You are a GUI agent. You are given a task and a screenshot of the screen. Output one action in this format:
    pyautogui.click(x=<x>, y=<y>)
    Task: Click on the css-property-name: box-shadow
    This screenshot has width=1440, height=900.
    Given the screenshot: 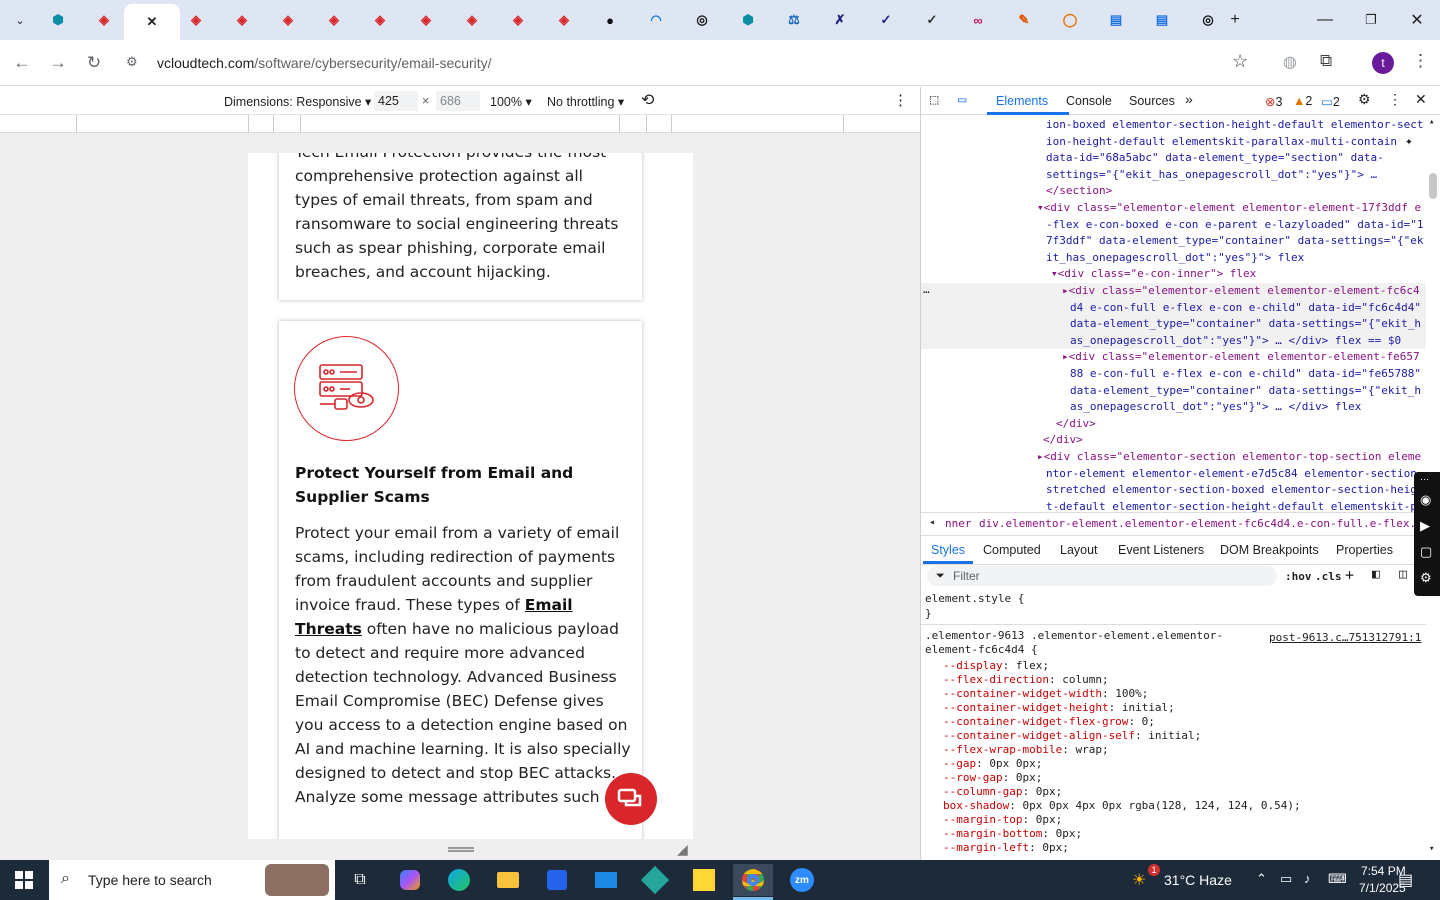 What is the action you would take?
    pyautogui.click(x=976, y=805)
    